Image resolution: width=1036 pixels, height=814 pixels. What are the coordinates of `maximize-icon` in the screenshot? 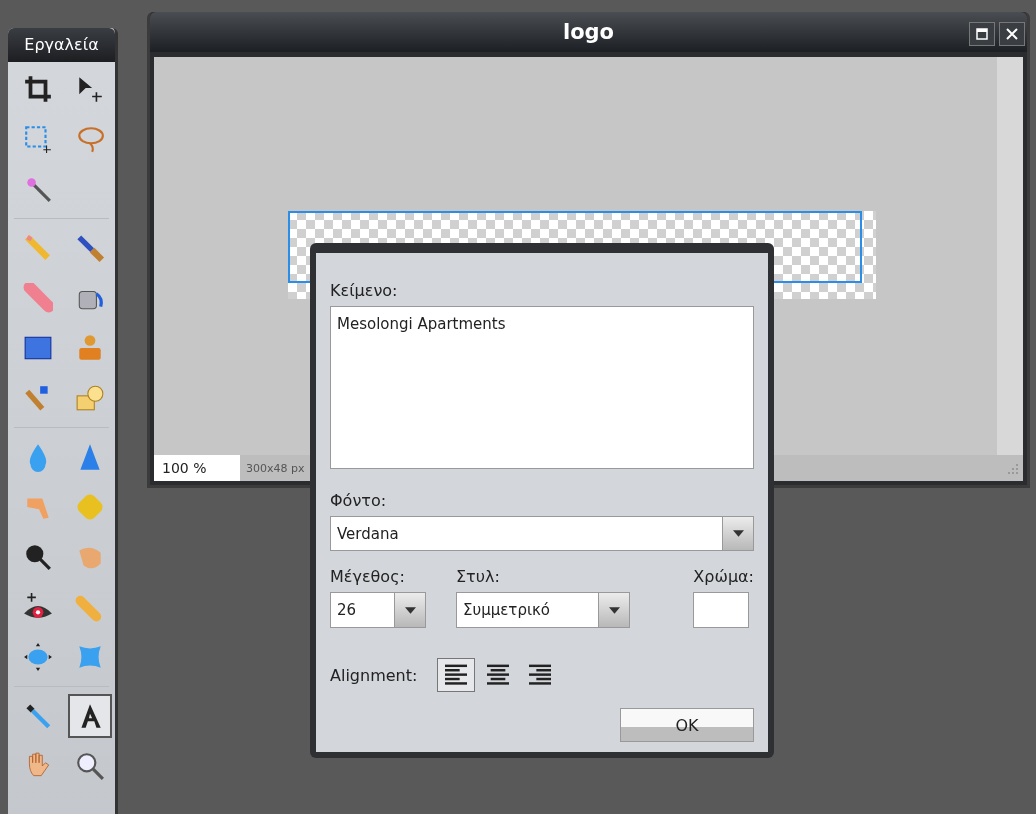 It's located at (982, 34).